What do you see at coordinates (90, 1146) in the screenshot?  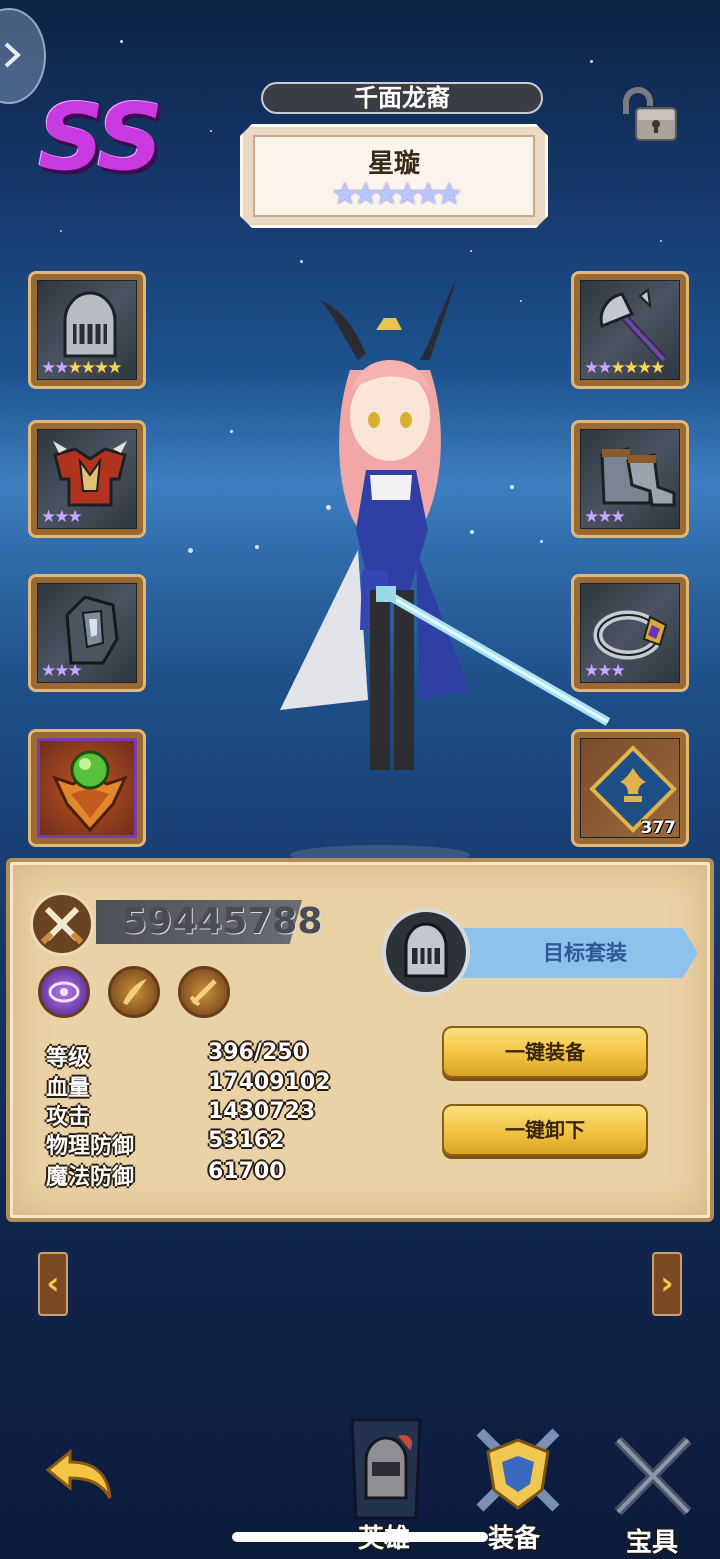 I see `stat-label-physical-defense: 物理防御` at bounding box center [90, 1146].